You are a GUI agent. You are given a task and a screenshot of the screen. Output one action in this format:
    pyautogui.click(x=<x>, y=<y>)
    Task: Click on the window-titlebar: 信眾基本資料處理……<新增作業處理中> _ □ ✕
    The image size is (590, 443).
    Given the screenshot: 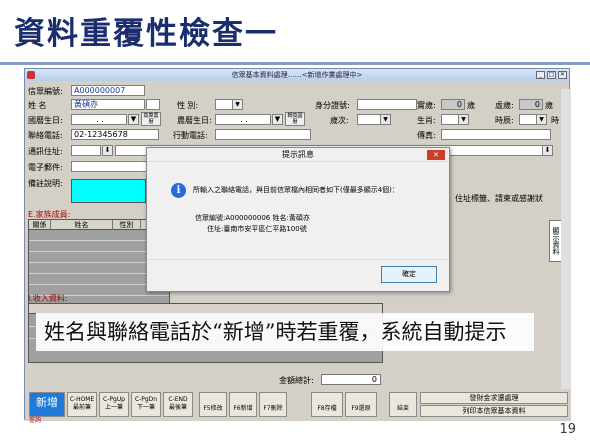 What is the action you would take?
    pyautogui.click(x=297, y=75)
    